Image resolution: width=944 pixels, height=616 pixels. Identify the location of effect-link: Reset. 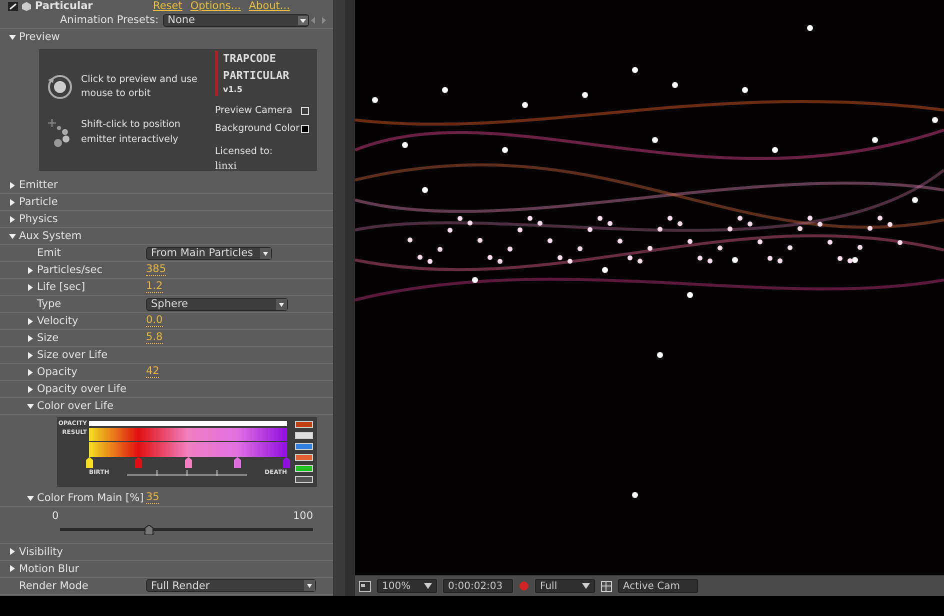
(167, 6).